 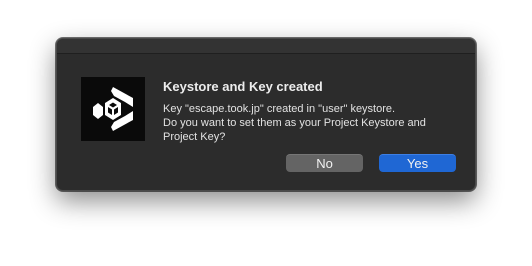 I want to click on dialog-title: Keystore and Key created, so click(x=243, y=86).